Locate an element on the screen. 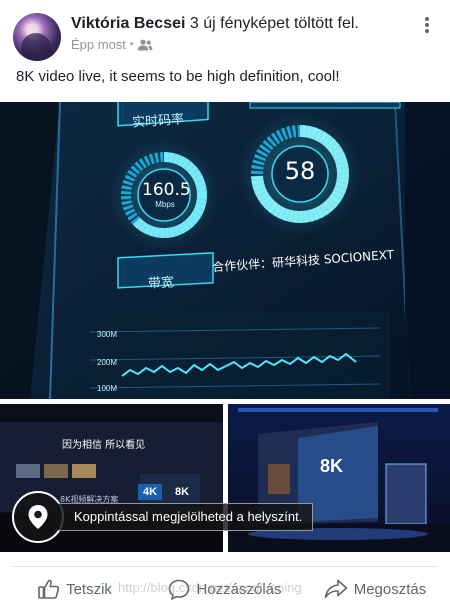 This screenshot has width=450, height=609. action-bar: Tetszik Hozzászólás Megosztás is located at coordinates (225, 589).